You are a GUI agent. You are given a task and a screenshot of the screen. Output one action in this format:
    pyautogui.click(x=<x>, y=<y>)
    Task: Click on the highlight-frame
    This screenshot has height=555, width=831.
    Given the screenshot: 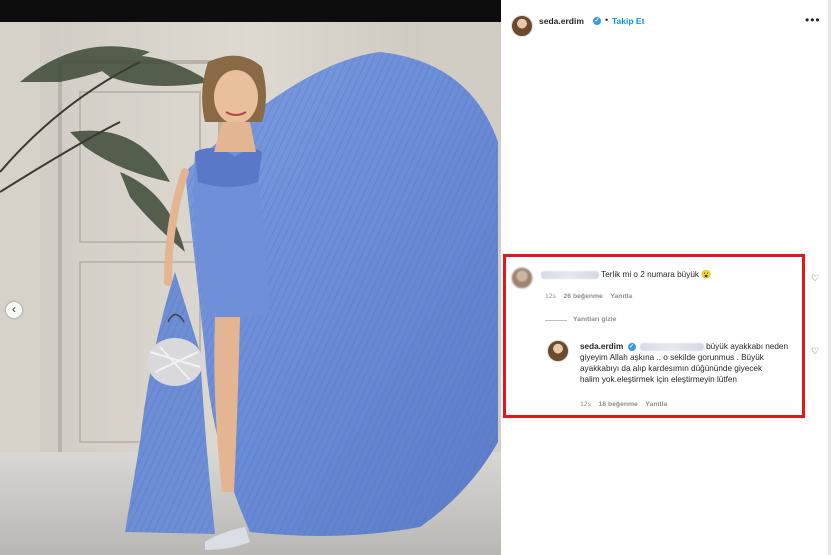 What is the action you would take?
    pyautogui.click(x=654, y=336)
    